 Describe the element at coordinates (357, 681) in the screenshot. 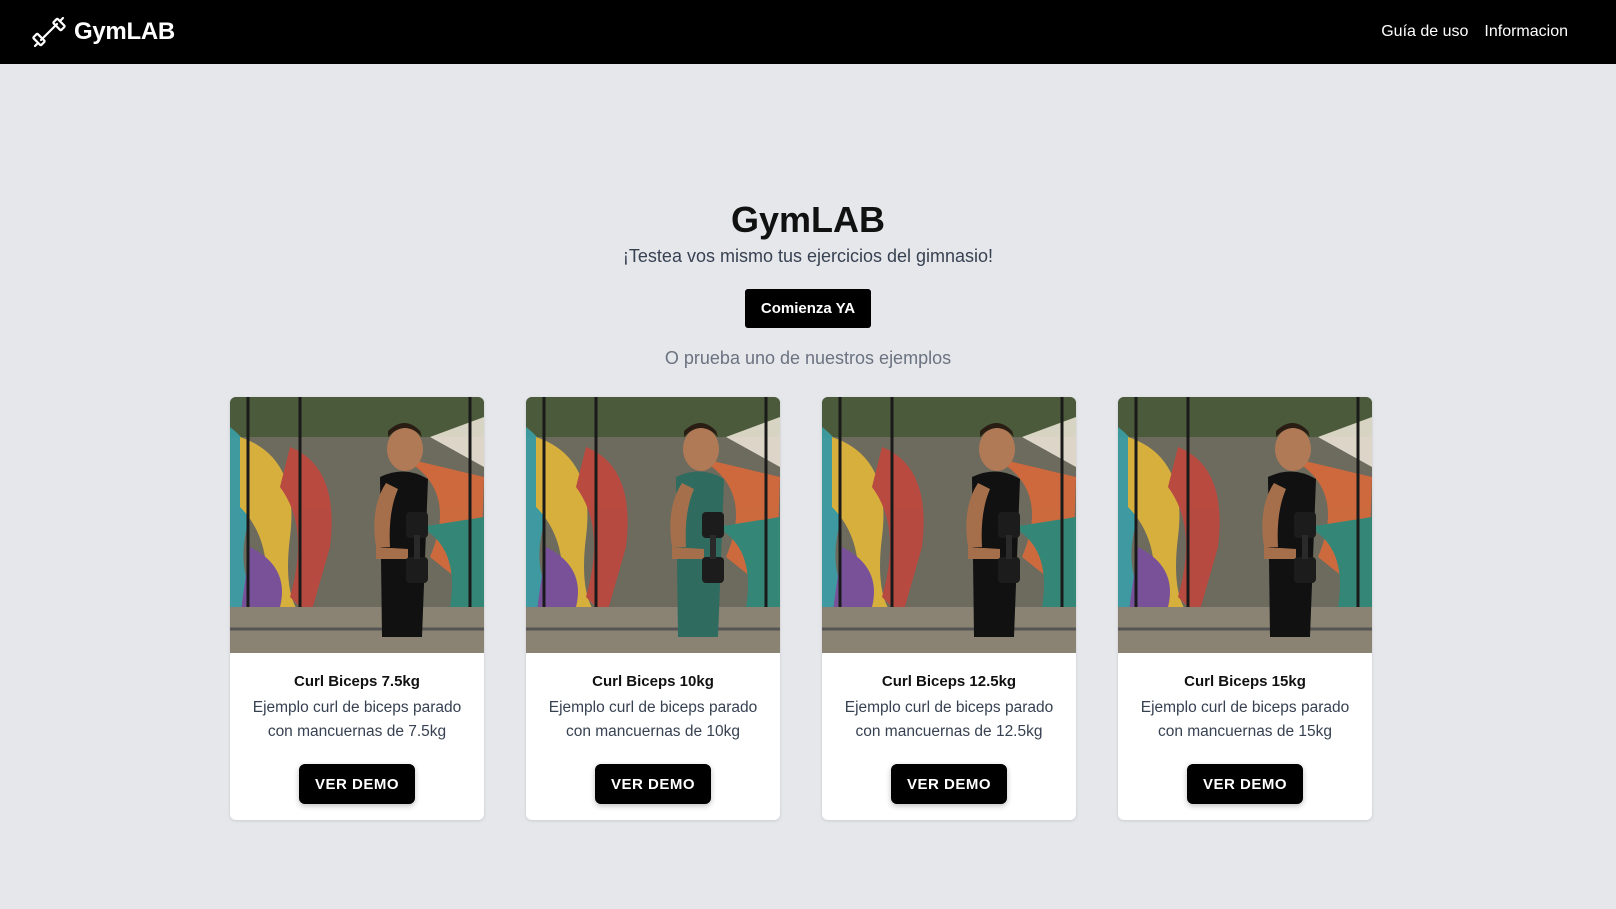

I see `card-title: Curl Biceps 7.5kg` at that location.